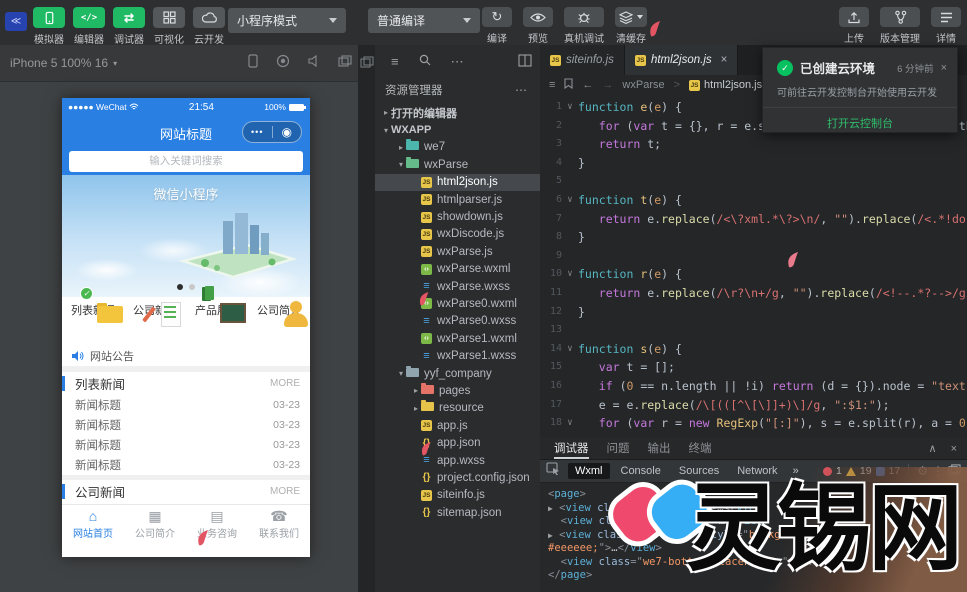  I want to click on banner-carousel: 微信小程序, so click(186, 236).